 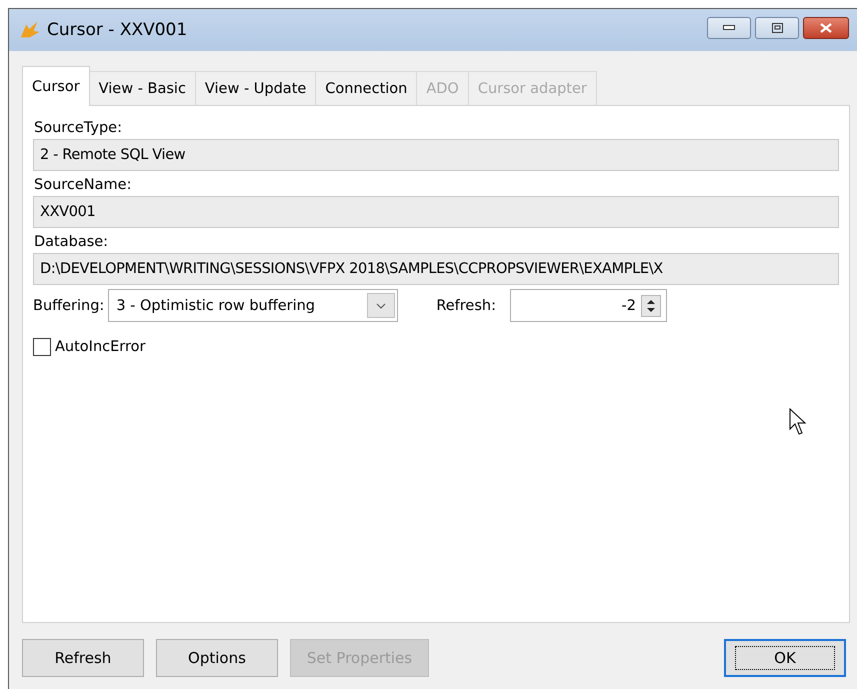 What do you see at coordinates (381, 305) in the screenshot?
I see `chevron-down-icon` at bounding box center [381, 305].